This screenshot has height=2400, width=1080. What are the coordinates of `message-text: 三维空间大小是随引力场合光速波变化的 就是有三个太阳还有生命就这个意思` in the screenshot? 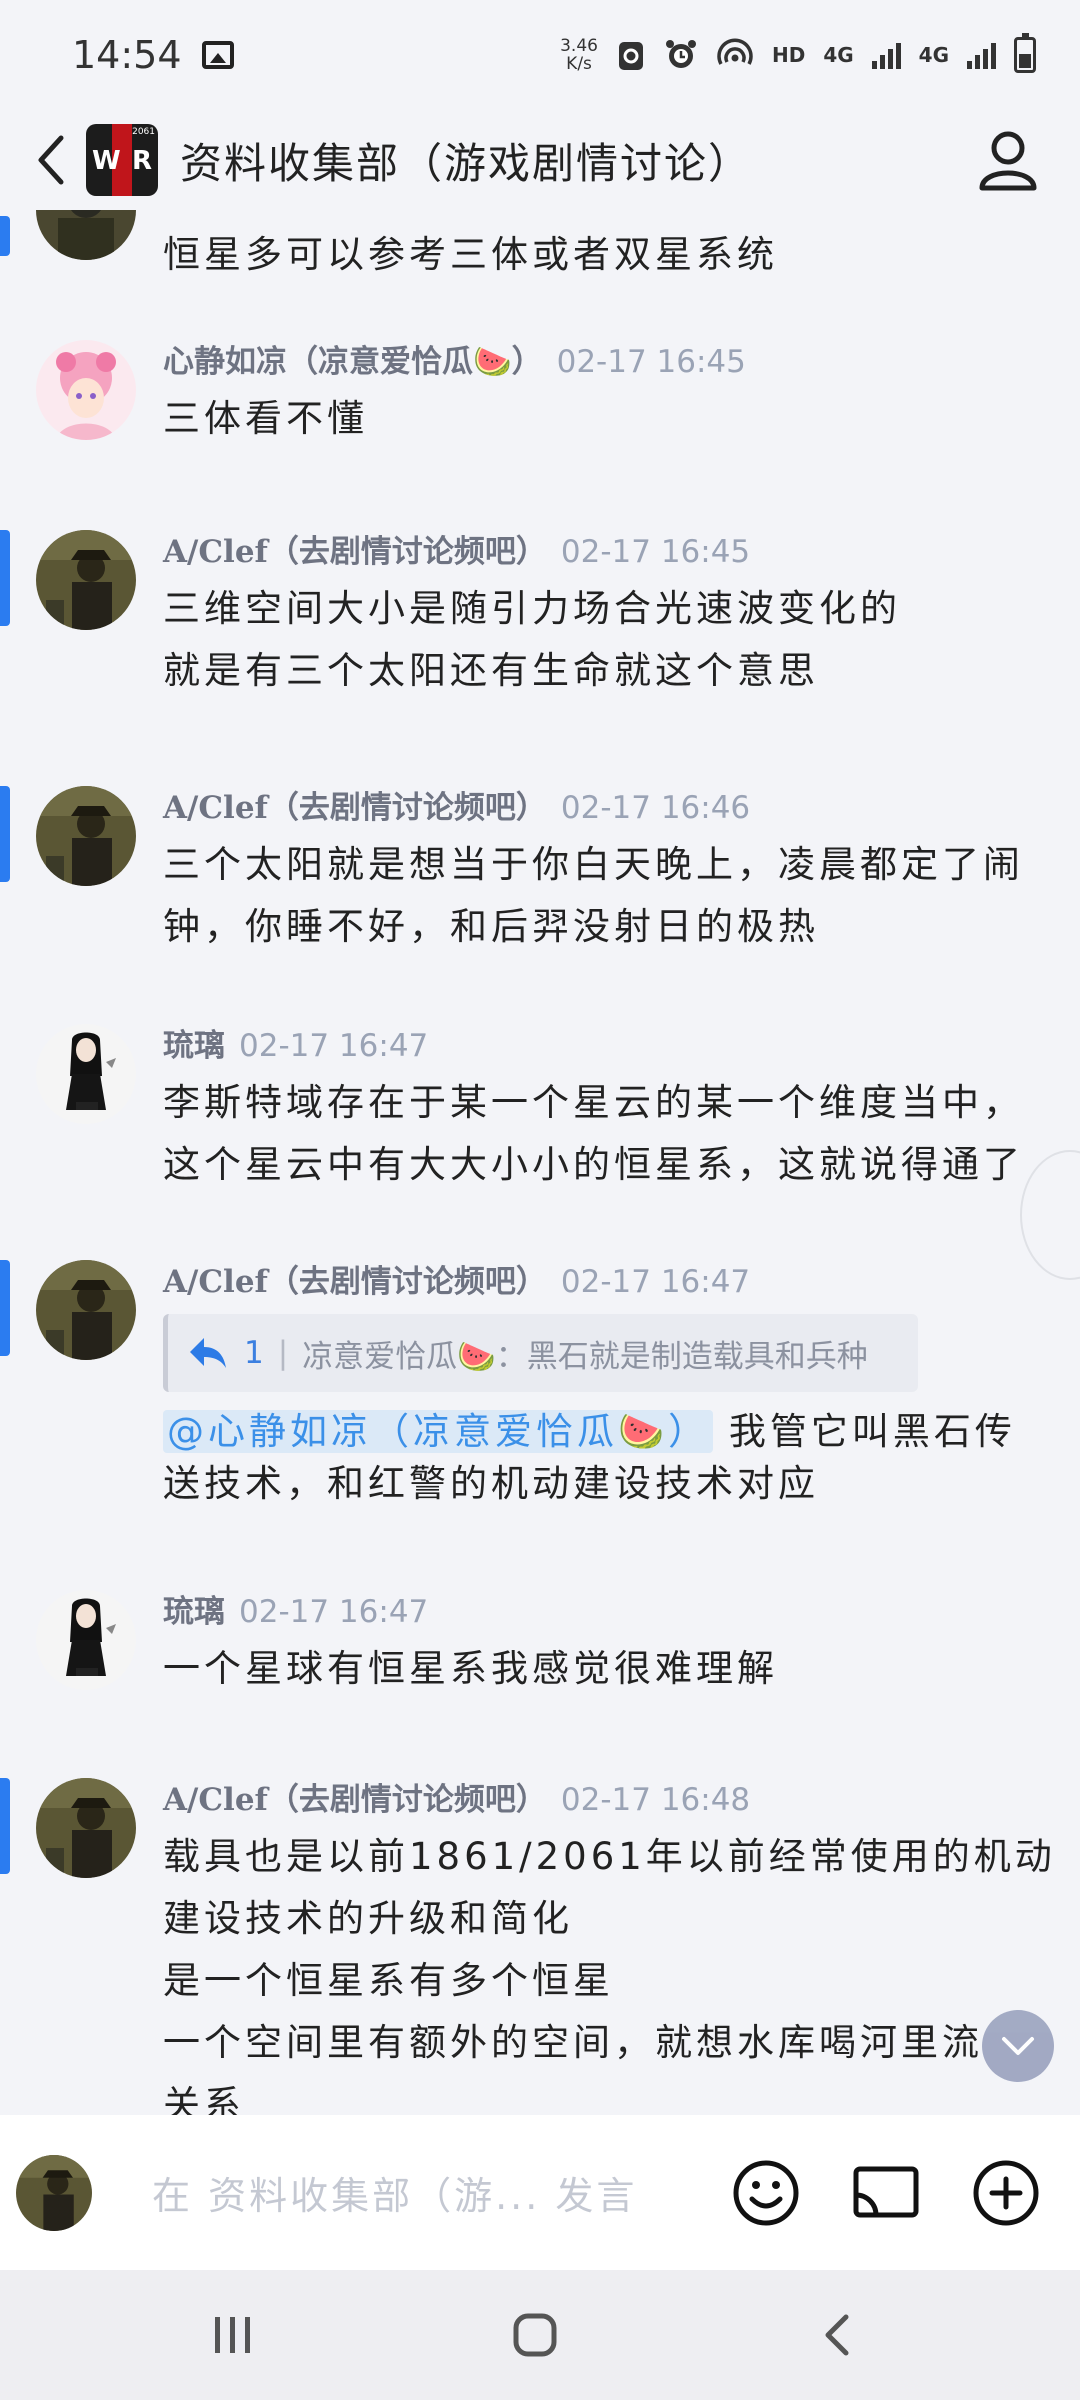 It's located at (606, 640).